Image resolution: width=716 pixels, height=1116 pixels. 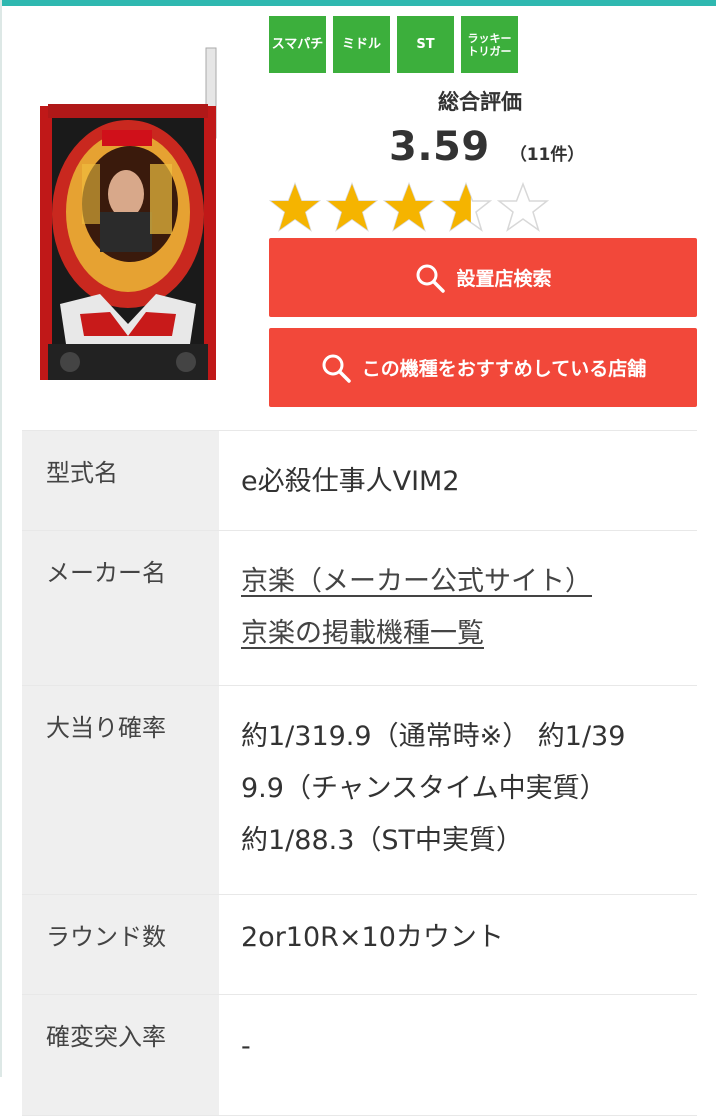 I want to click on probability-line-2: 9.9（チャンスタイム中実質）, so click(x=424, y=788).